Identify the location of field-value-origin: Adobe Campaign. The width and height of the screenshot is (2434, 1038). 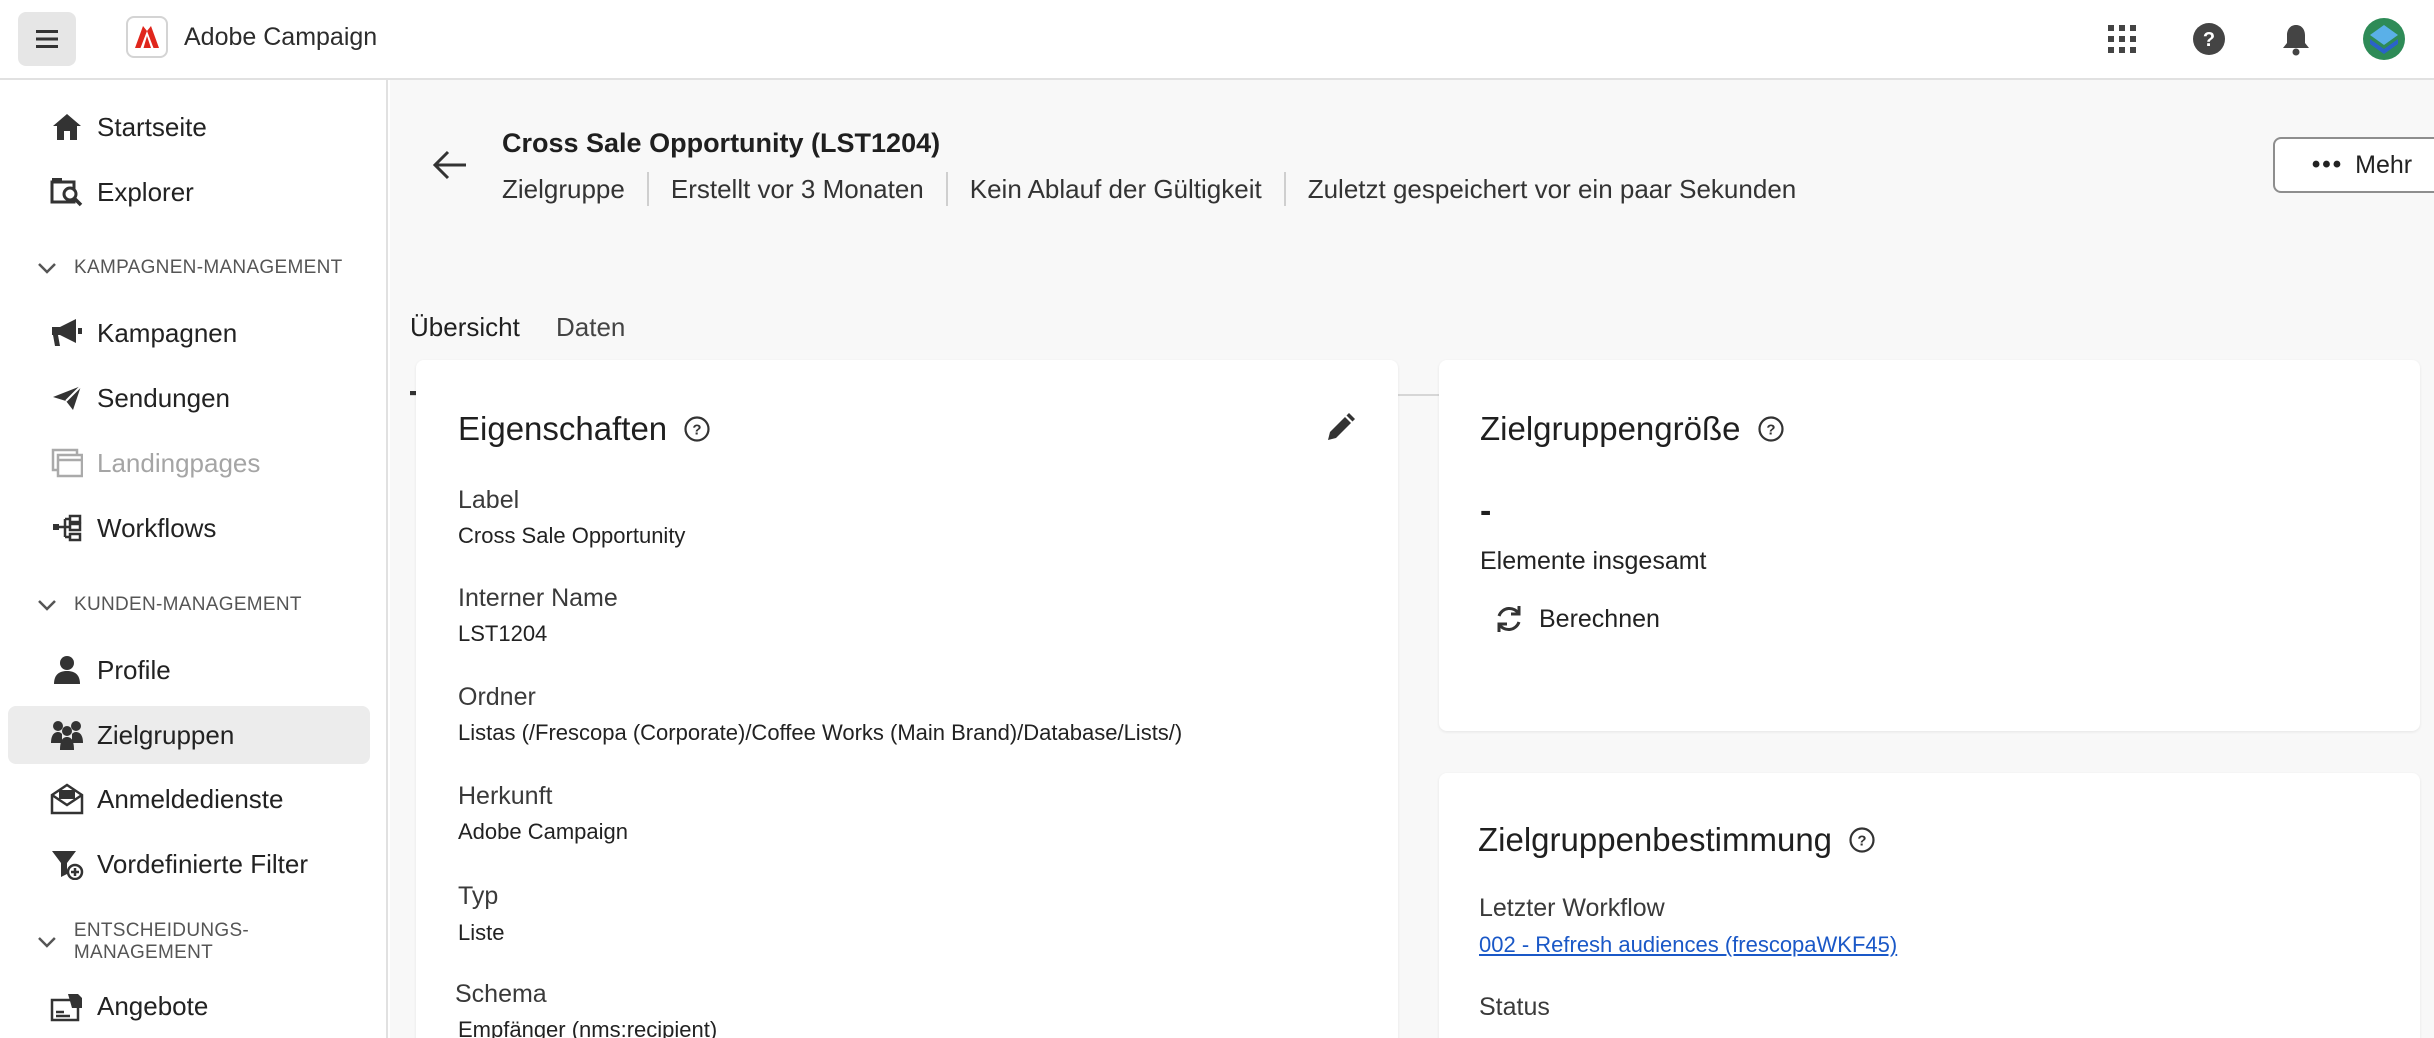
(543, 831).